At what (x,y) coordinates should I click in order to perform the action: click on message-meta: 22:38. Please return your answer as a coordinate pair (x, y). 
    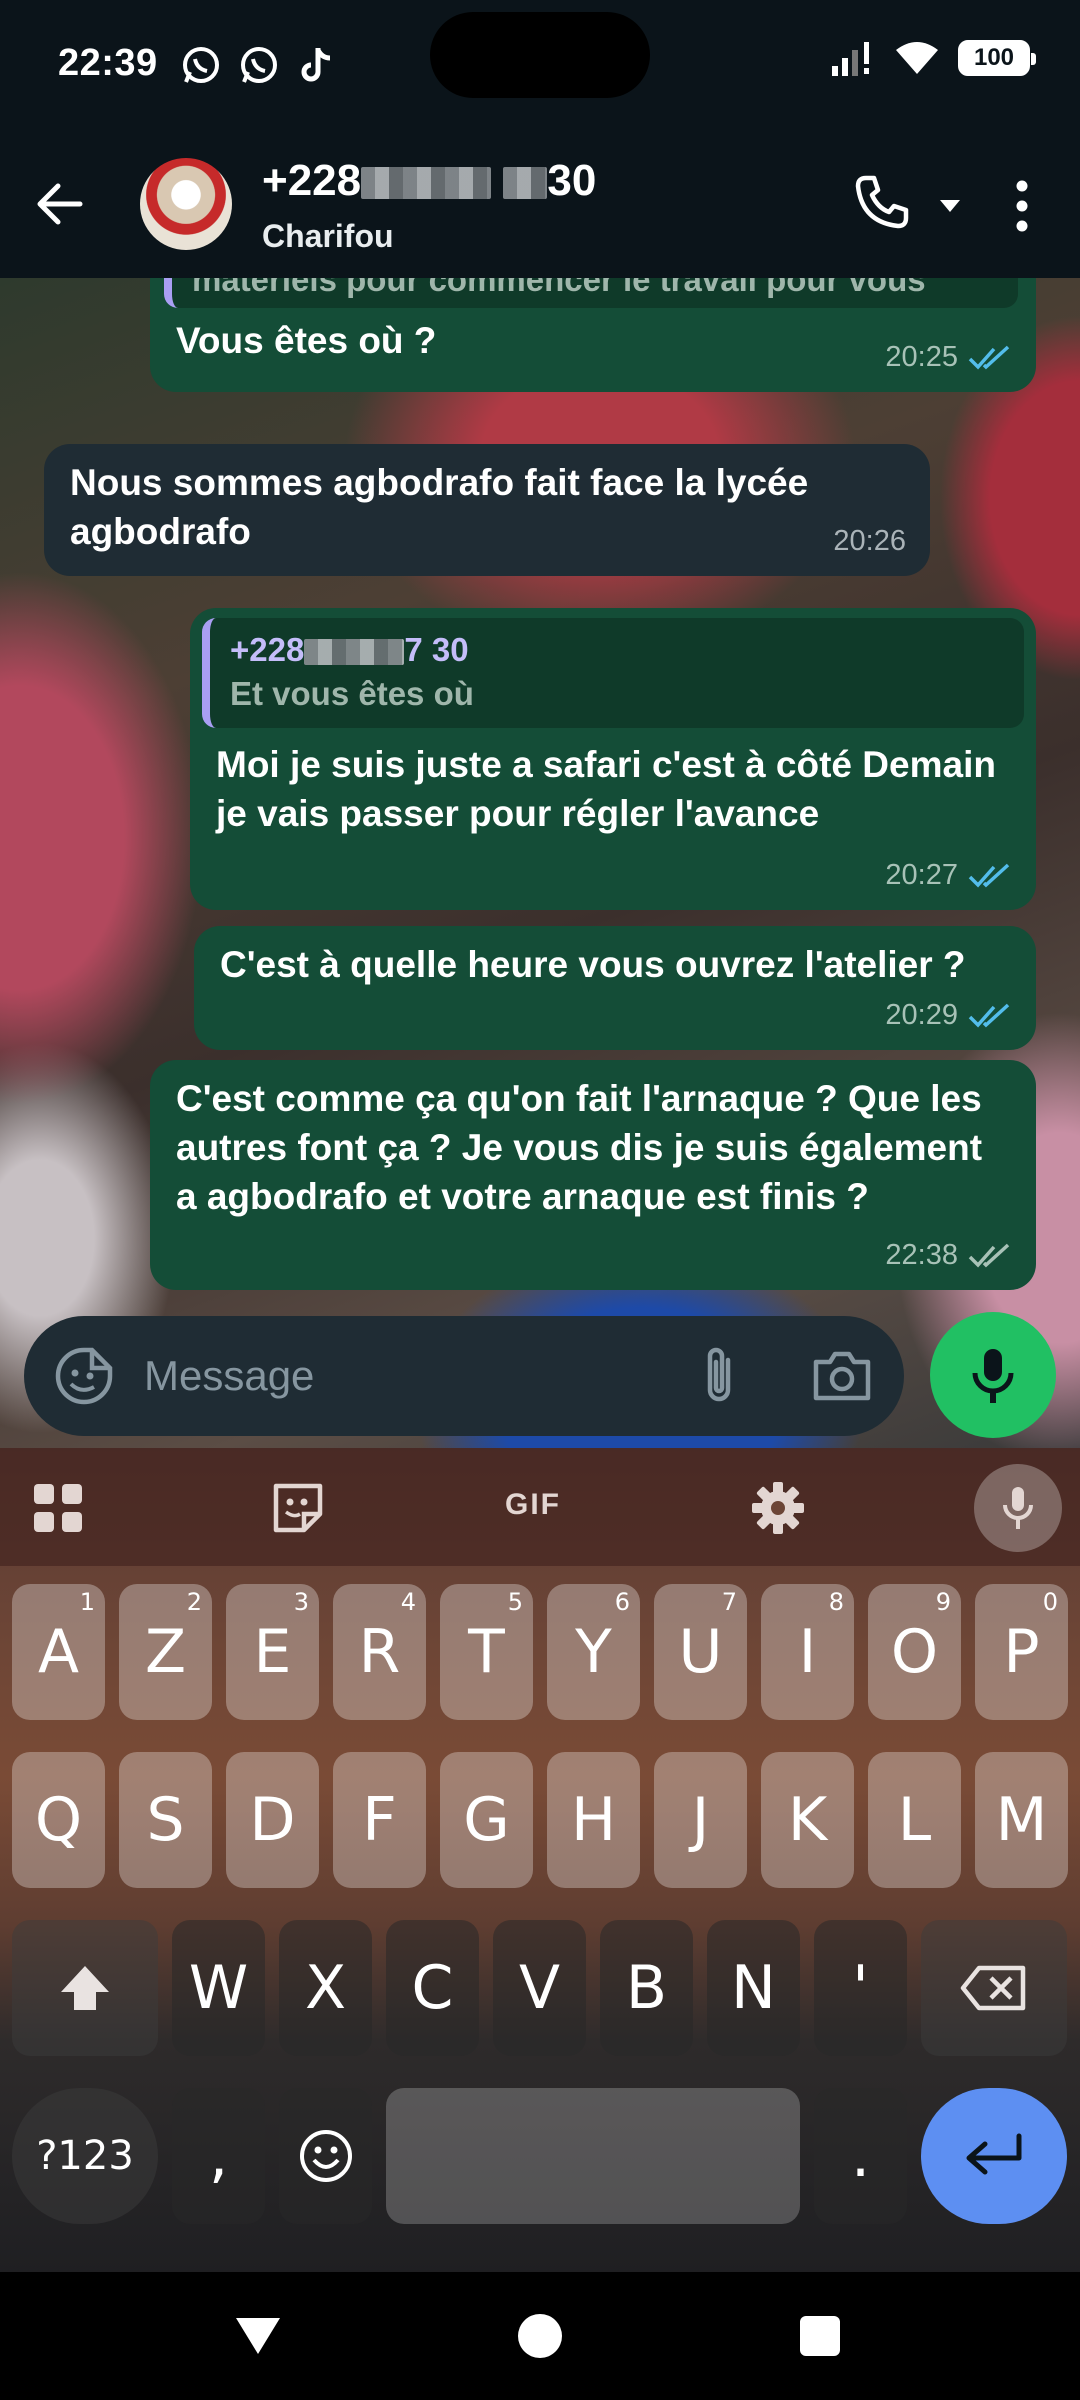
    Looking at the image, I should click on (948, 1255).